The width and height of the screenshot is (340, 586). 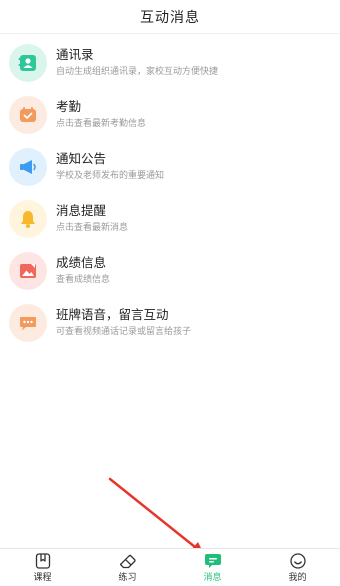 I want to click on tab-messages: 消息, so click(x=212, y=567).